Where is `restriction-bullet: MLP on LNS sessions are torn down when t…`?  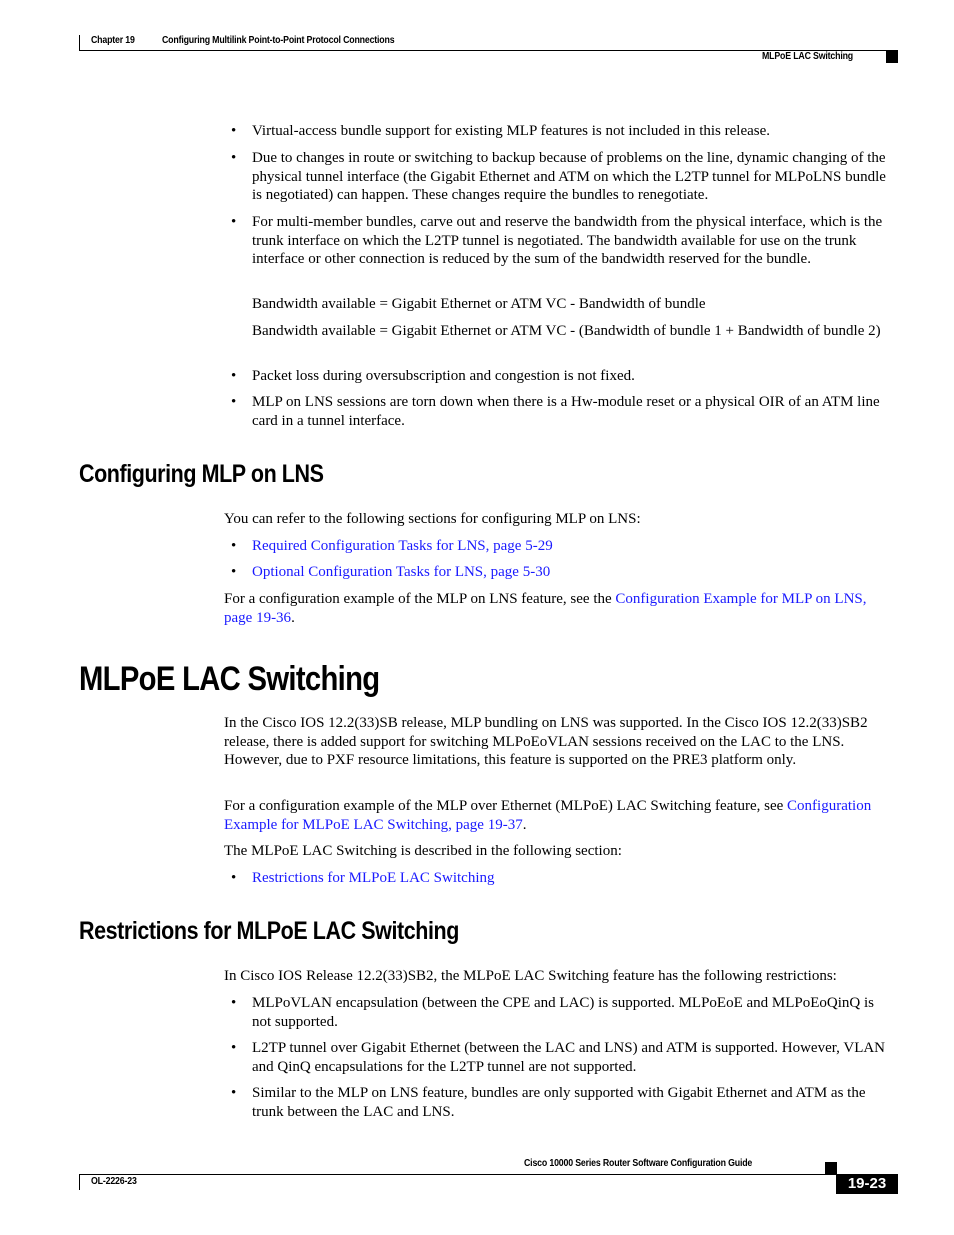
restriction-bullet: MLP on LNS sessions are torn down when t… is located at coordinates (566, 411).